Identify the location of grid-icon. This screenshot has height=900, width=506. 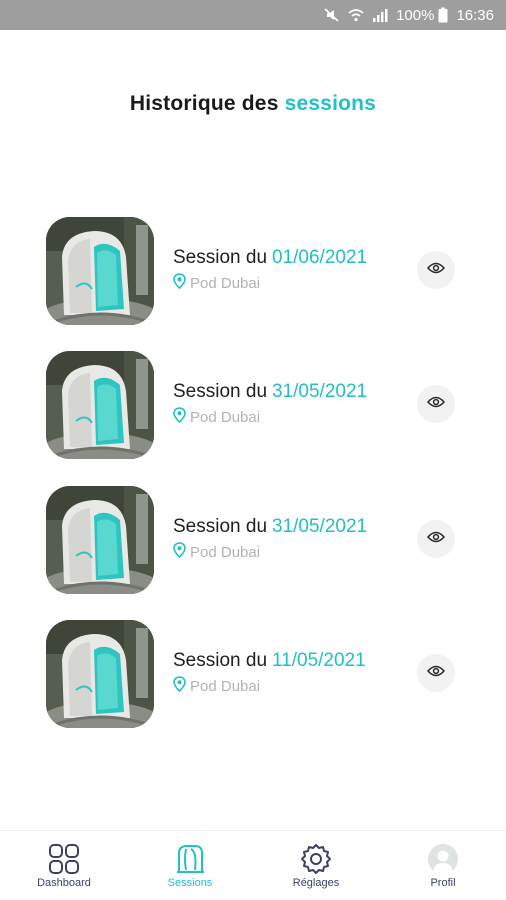
(64, 859).